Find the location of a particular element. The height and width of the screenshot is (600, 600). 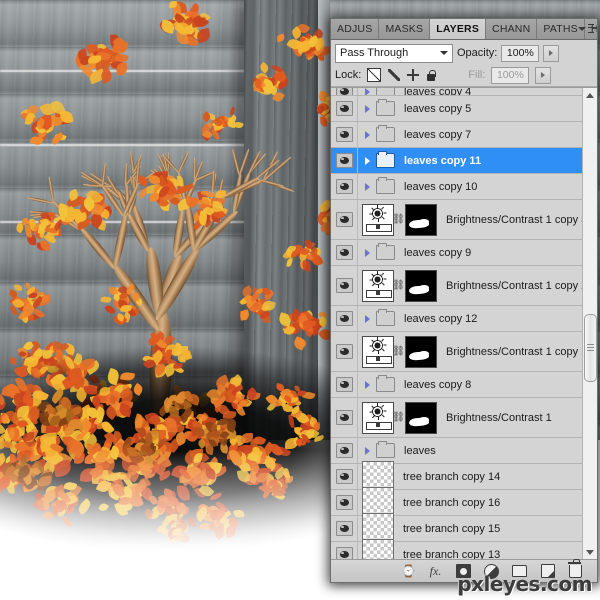

lock-position-icon is located at coordinates (413, 75).